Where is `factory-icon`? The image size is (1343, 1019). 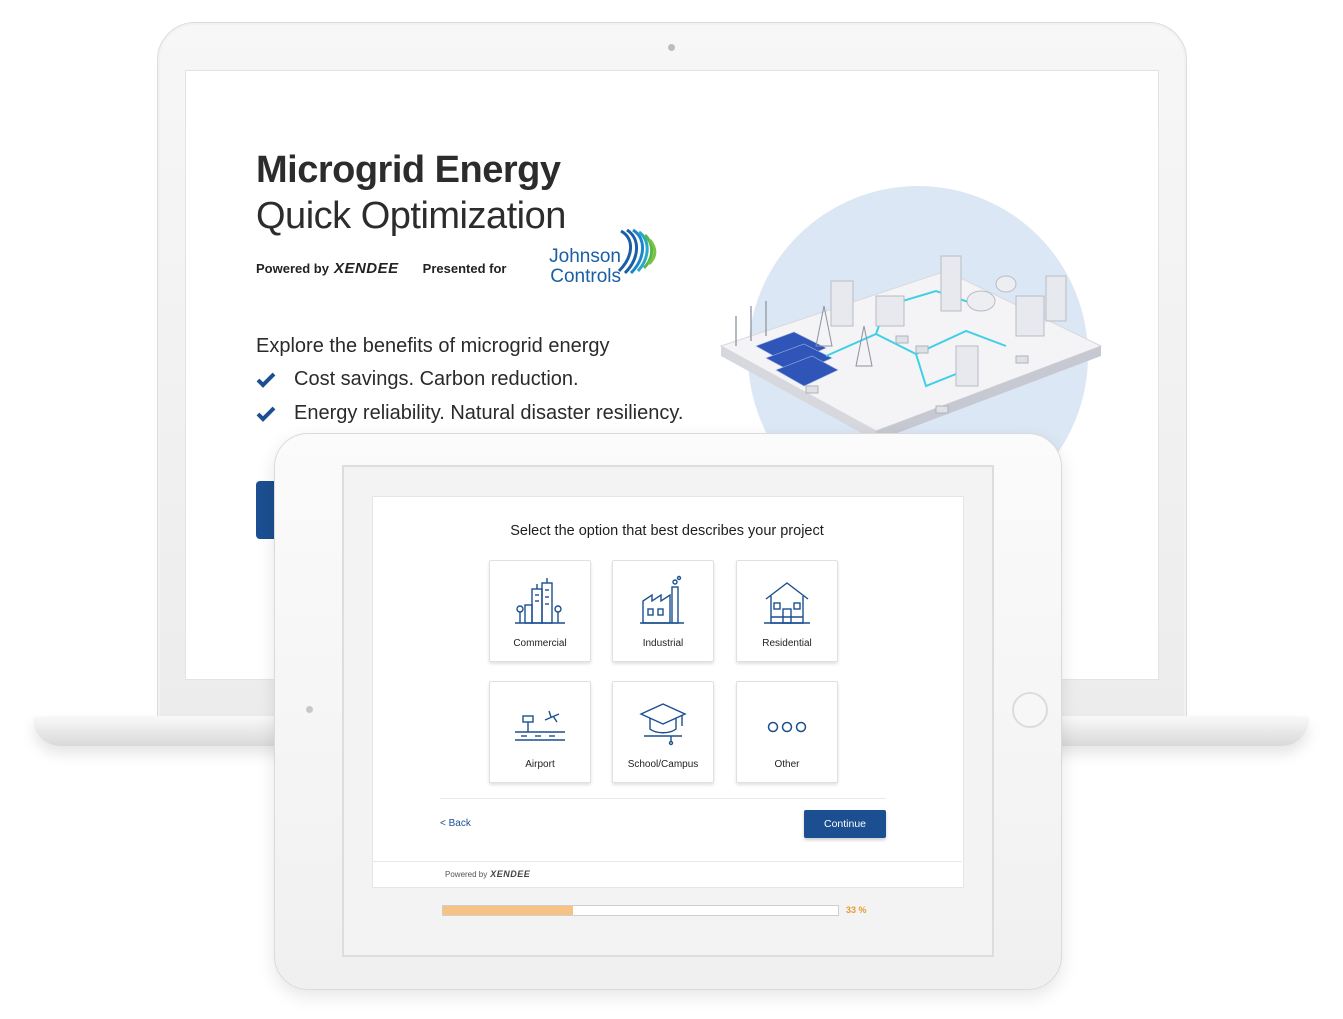
factory-icon is located at coordinates (662, 599).